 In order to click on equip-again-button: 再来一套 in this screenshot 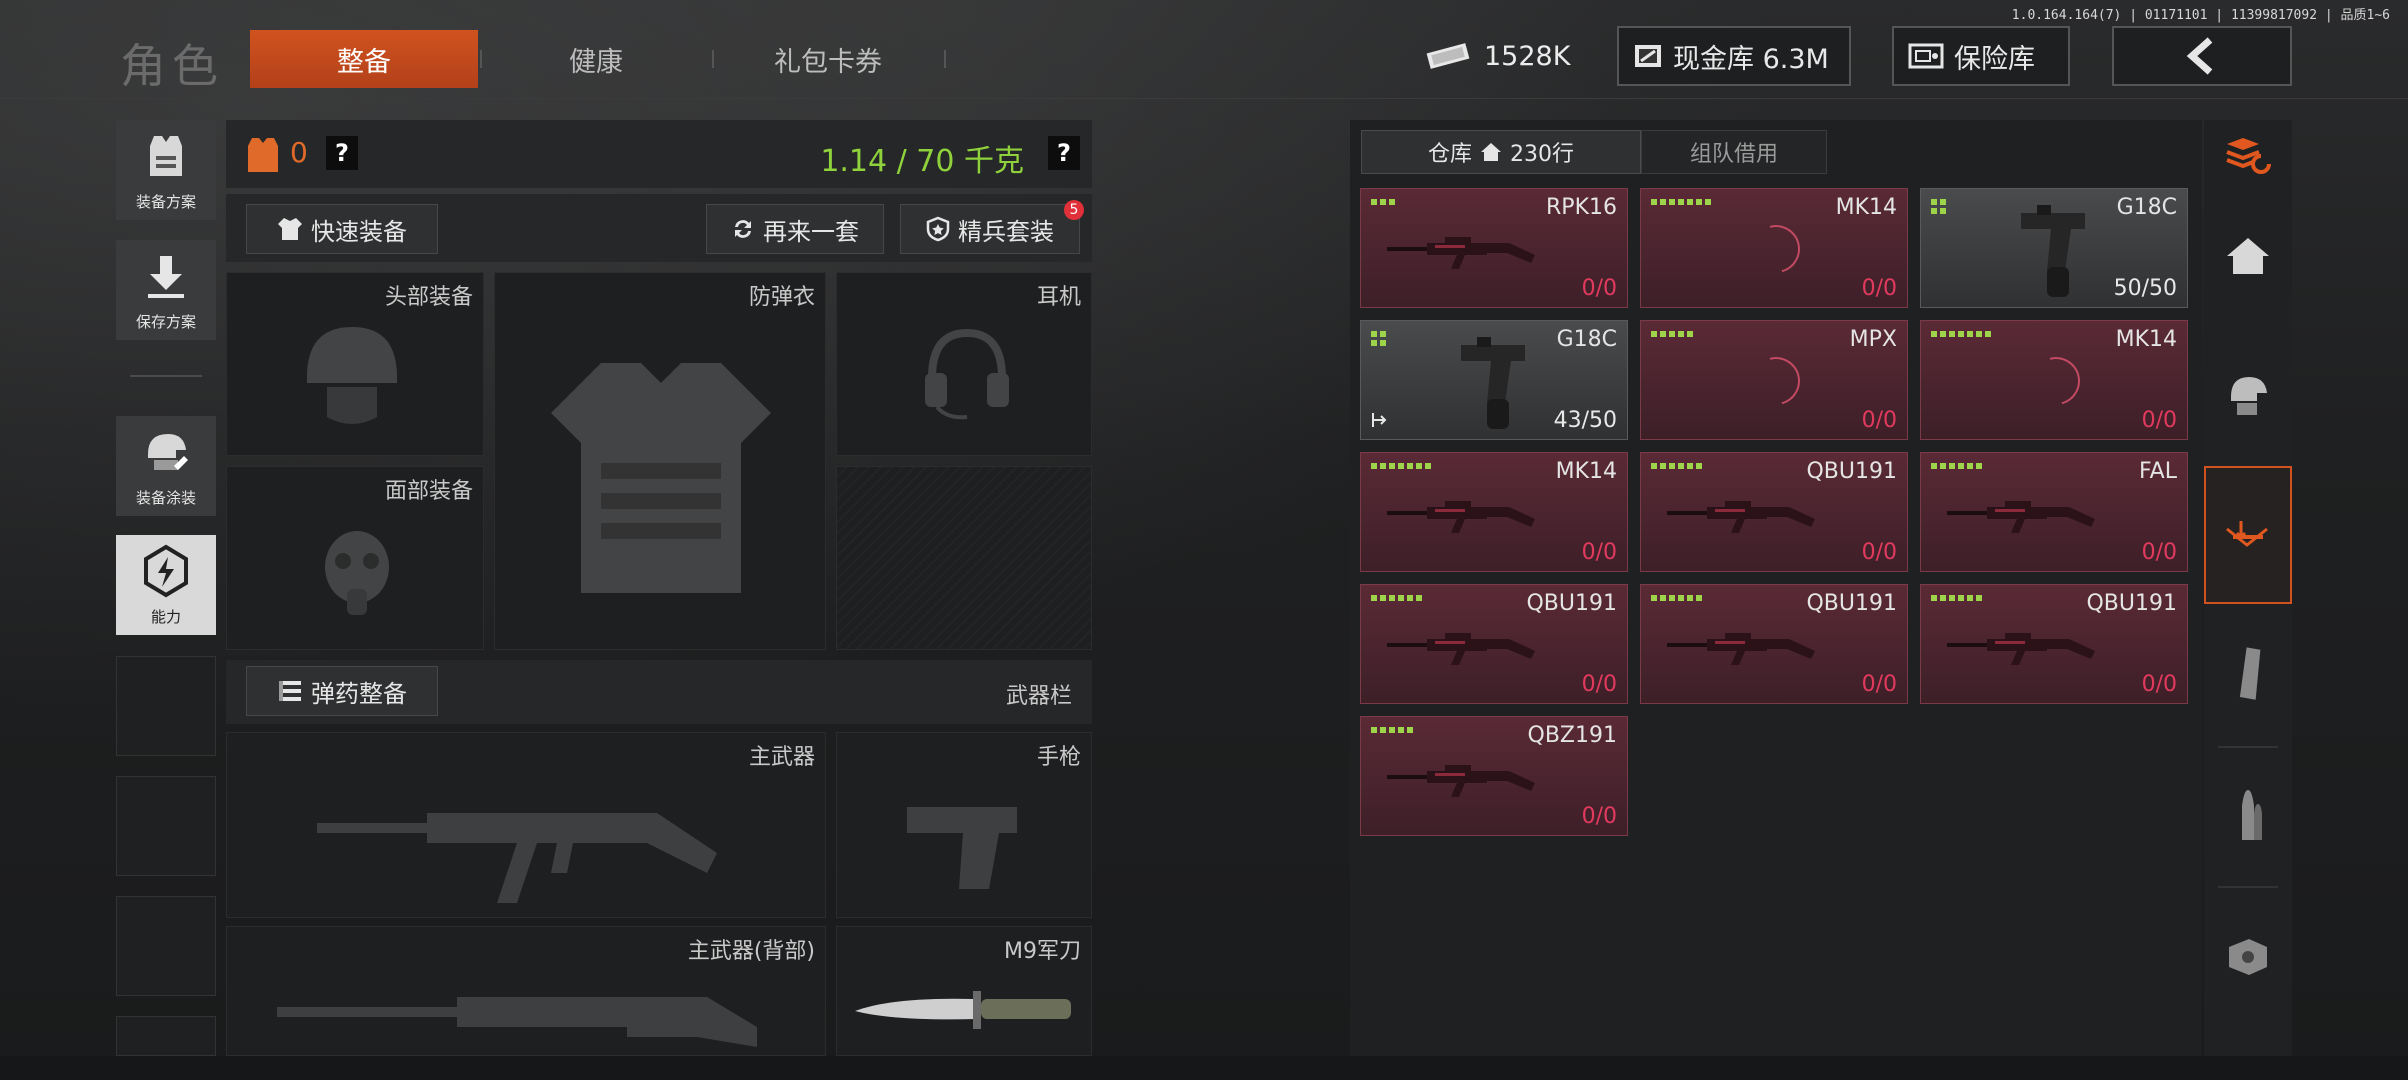, I will do `click(795, 229)`.